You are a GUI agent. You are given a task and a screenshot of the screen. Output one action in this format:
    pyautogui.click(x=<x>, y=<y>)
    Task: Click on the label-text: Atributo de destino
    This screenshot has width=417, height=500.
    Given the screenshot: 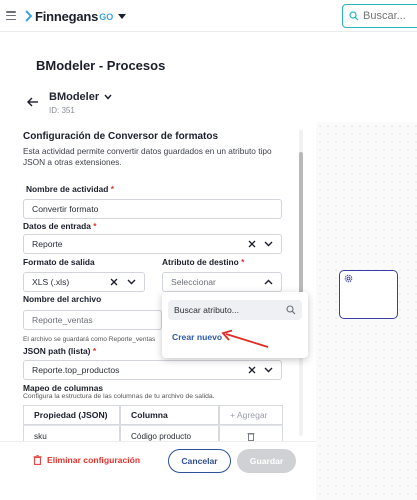 What is the action you would take?
    pyautogui.click(x=200, y=262)
    